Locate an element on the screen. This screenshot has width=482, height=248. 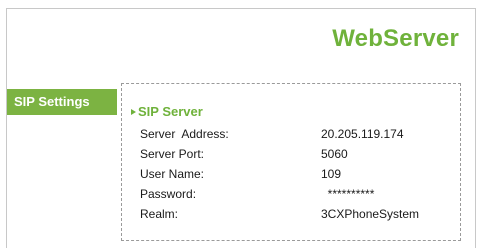
field-value: ********** is located at coordinates (348, 194).